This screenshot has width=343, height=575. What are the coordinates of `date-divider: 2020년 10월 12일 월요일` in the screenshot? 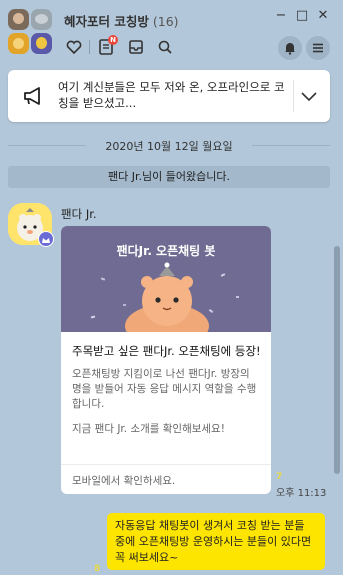 It's located at (169, 145).